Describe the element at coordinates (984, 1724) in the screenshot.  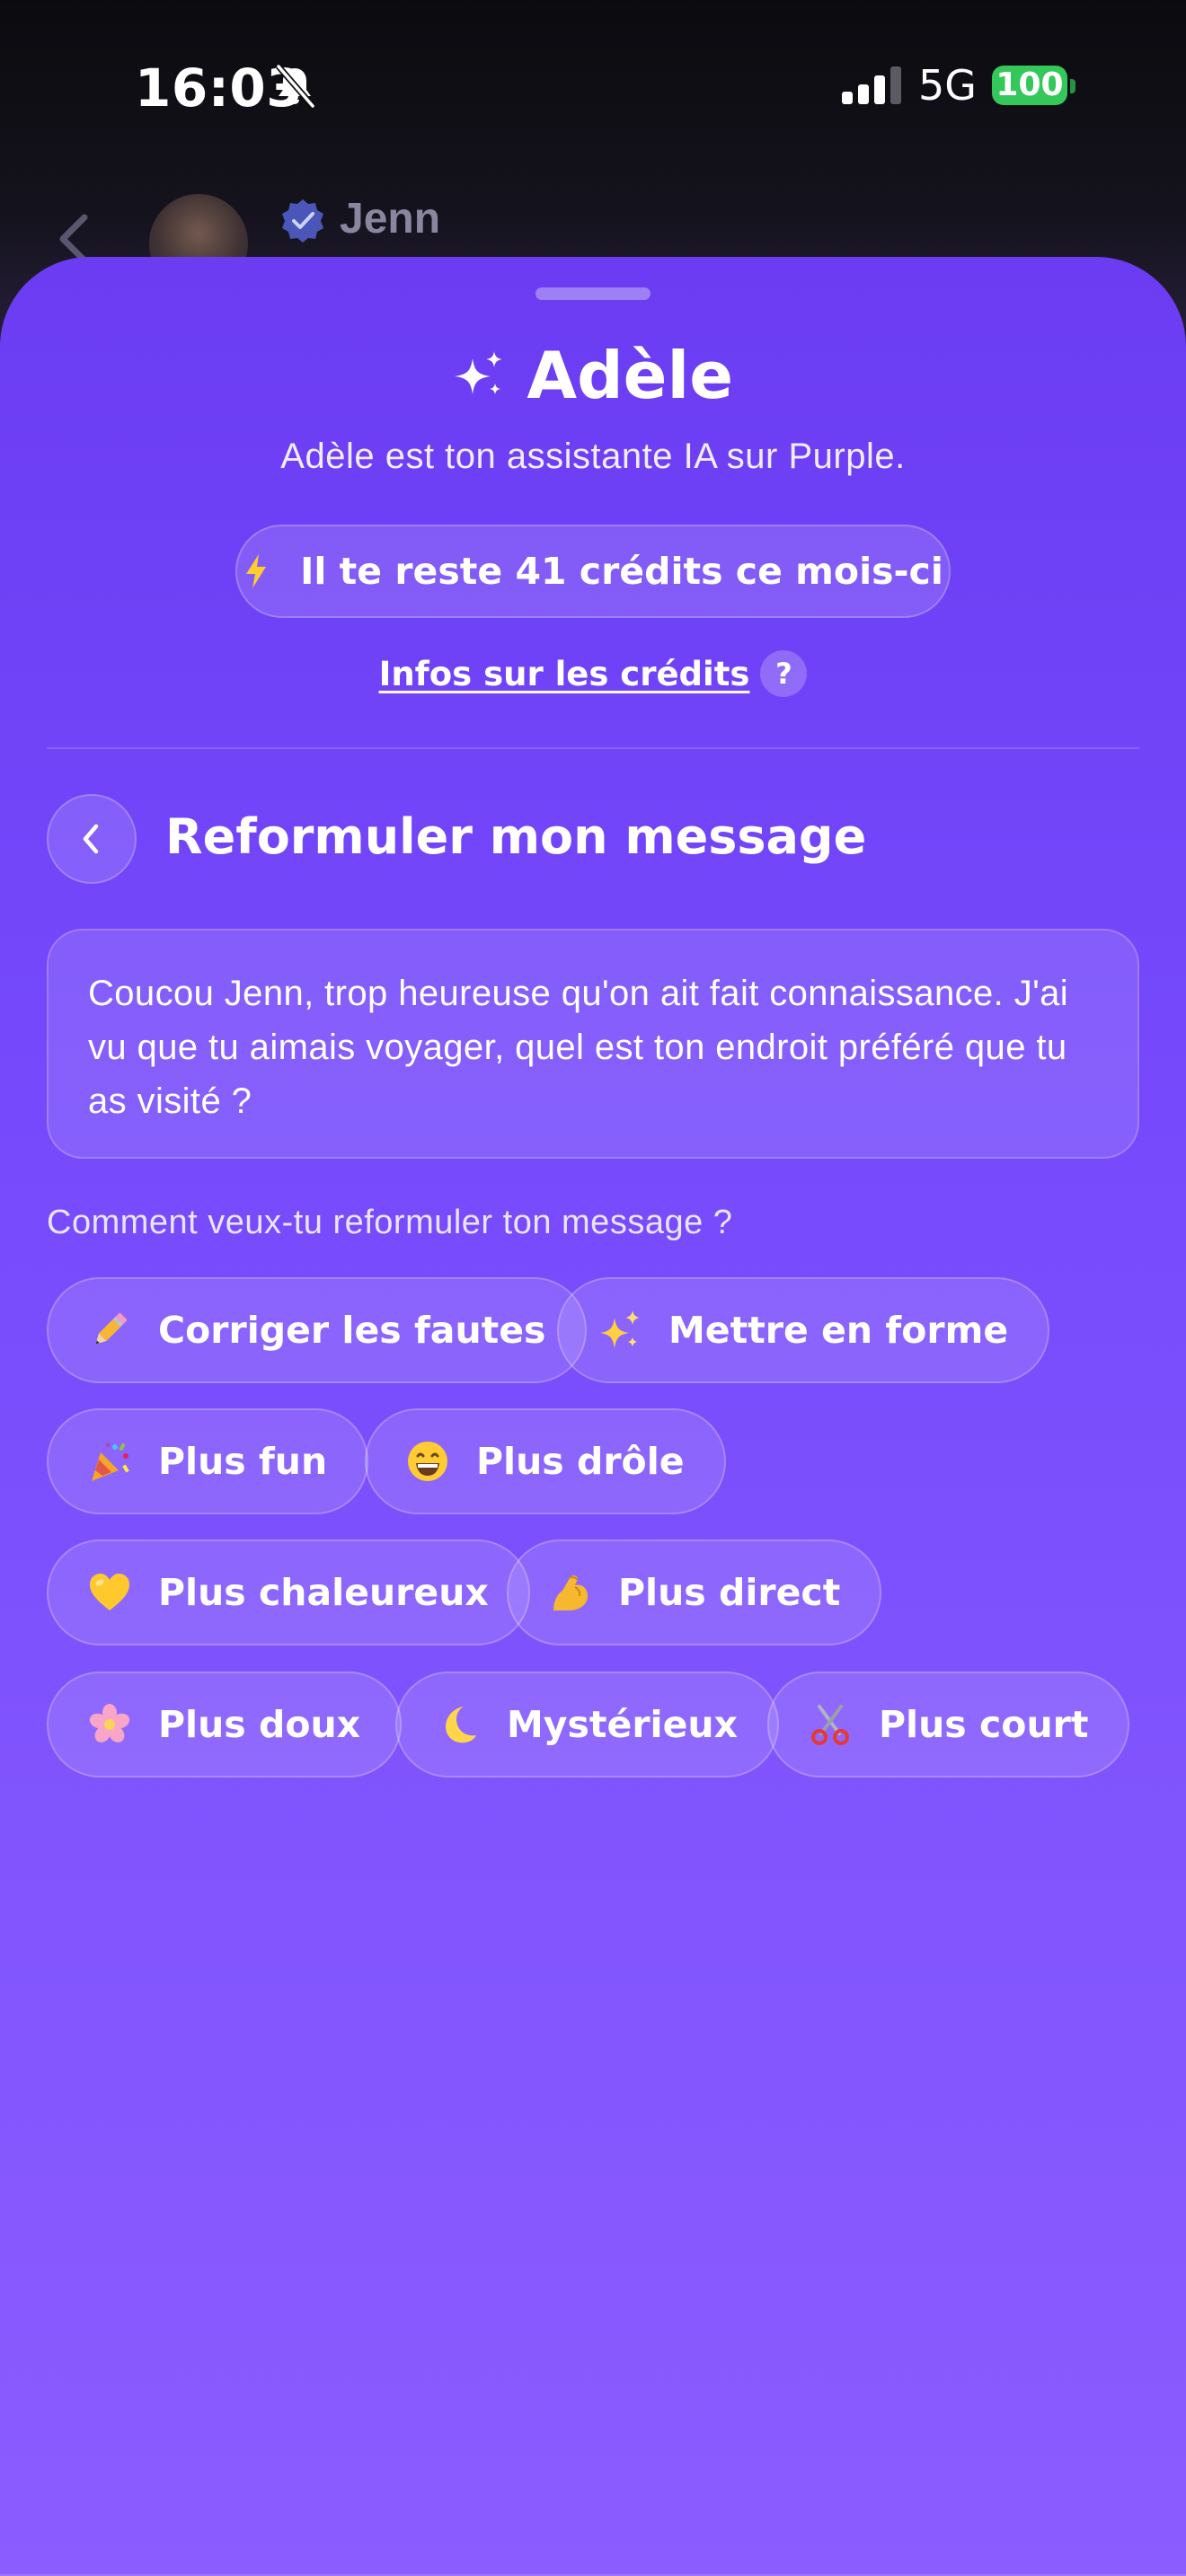
I see `option-label: Plus court` at that location.